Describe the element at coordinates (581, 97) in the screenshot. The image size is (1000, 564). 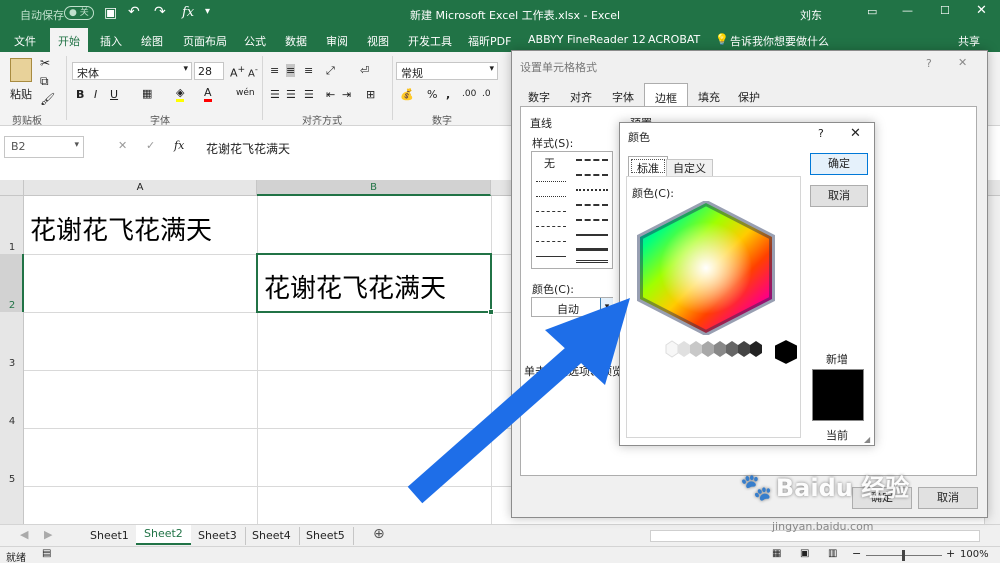
I see `tab-alignment: 对齐` at that location.